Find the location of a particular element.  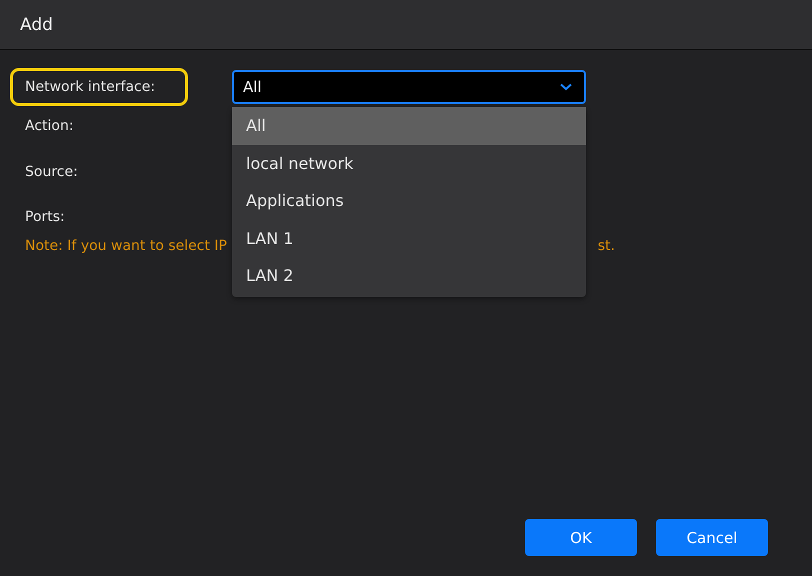

cancel-button: Cancel is located at coordinates (712, 537).